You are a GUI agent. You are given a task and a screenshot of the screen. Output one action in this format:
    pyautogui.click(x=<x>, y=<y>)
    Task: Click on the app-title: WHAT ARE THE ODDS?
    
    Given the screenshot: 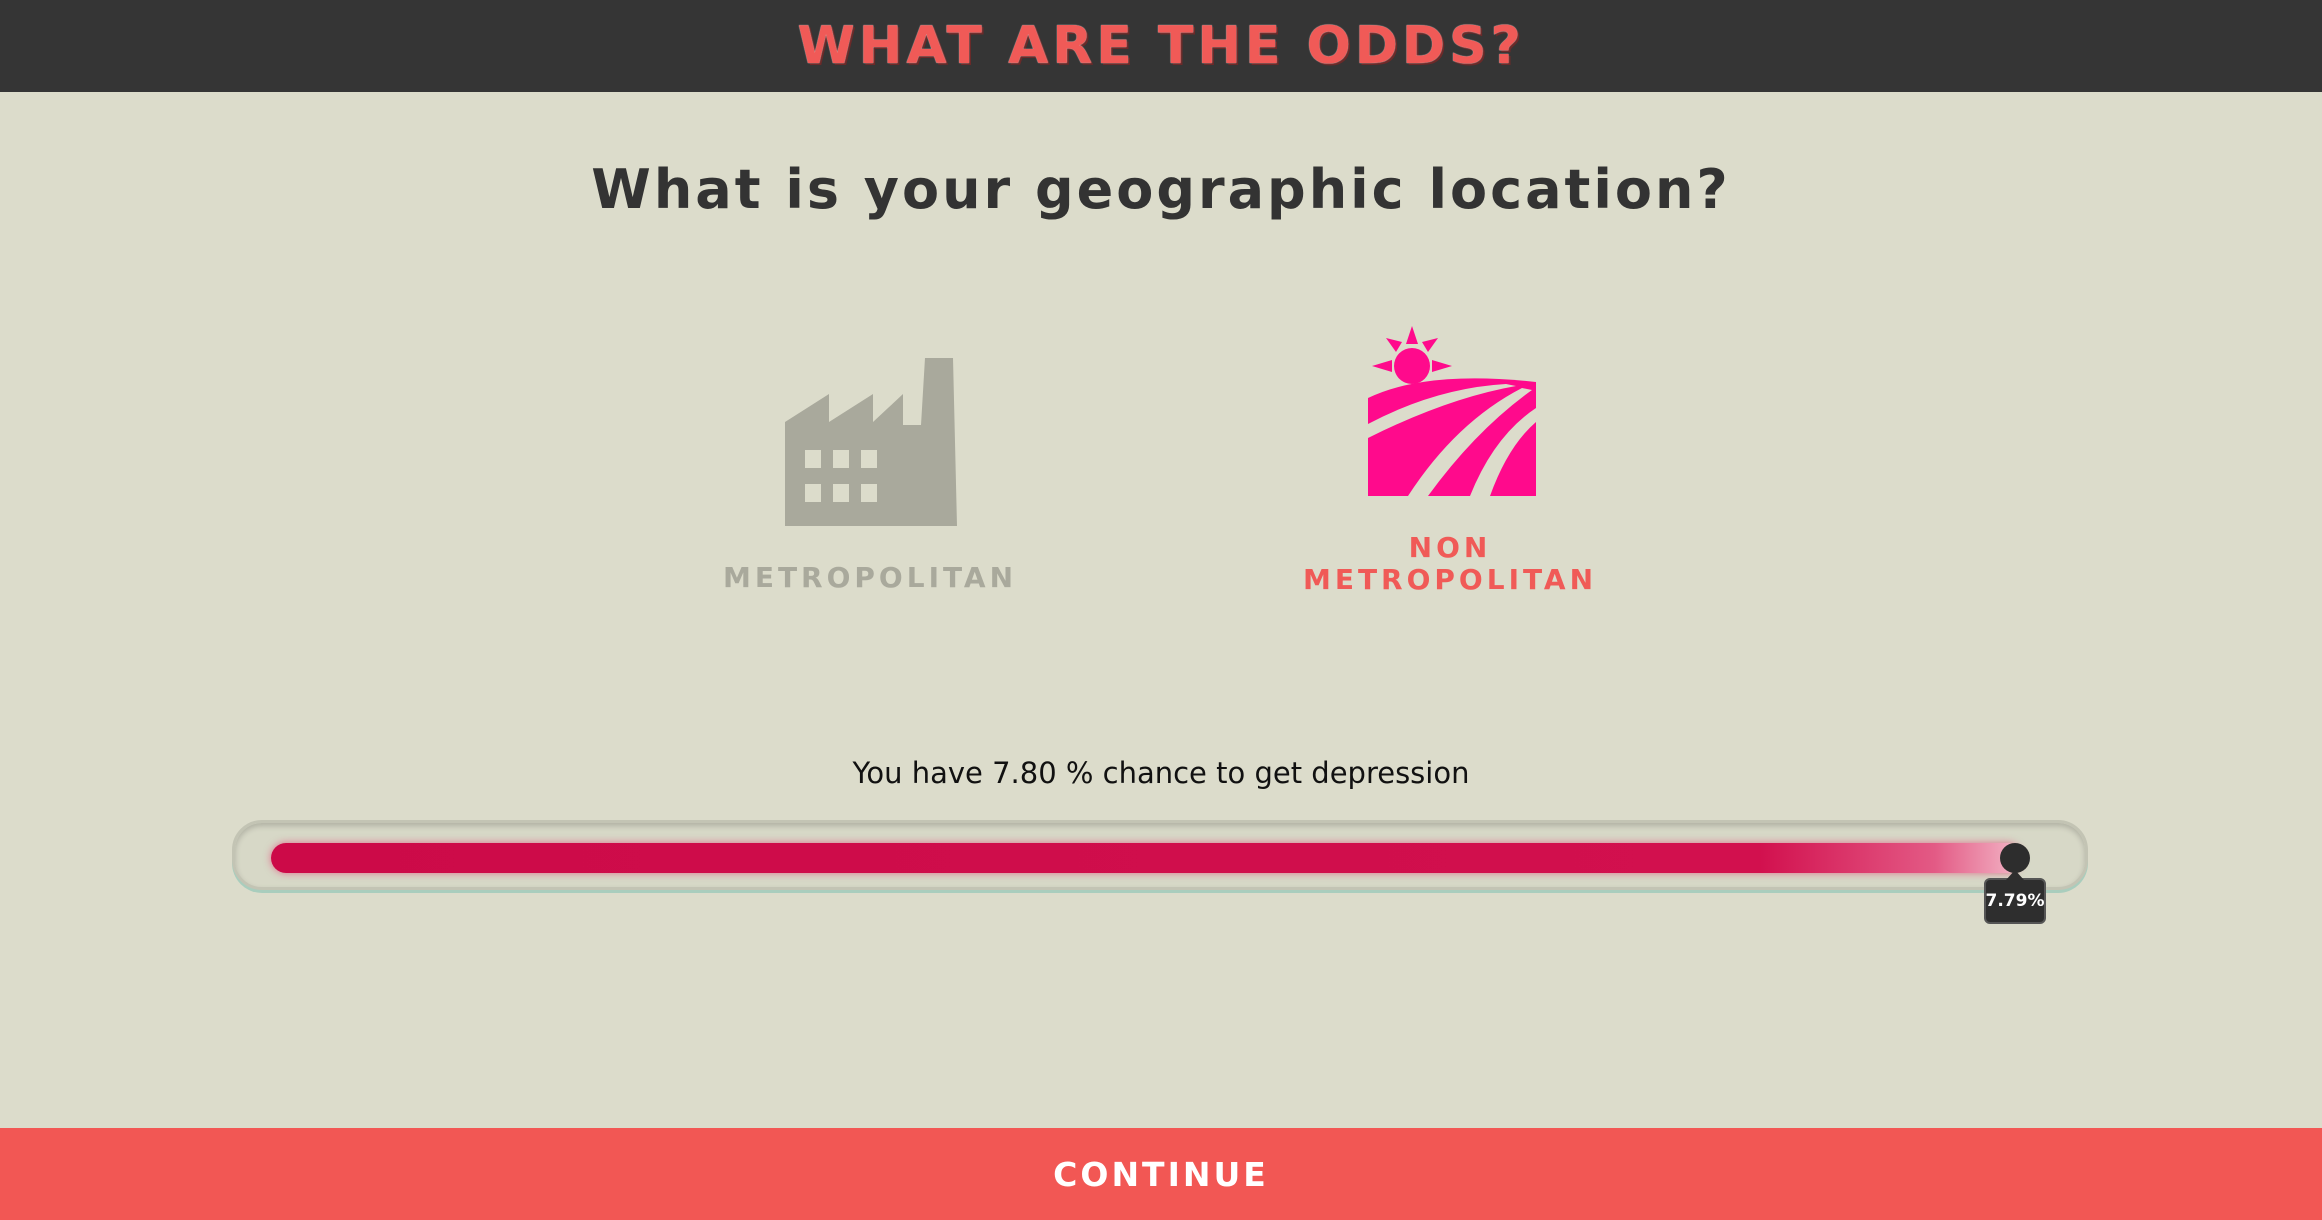 What is the action you would take?
    pyautogui.click(x=1161, y=46)
    